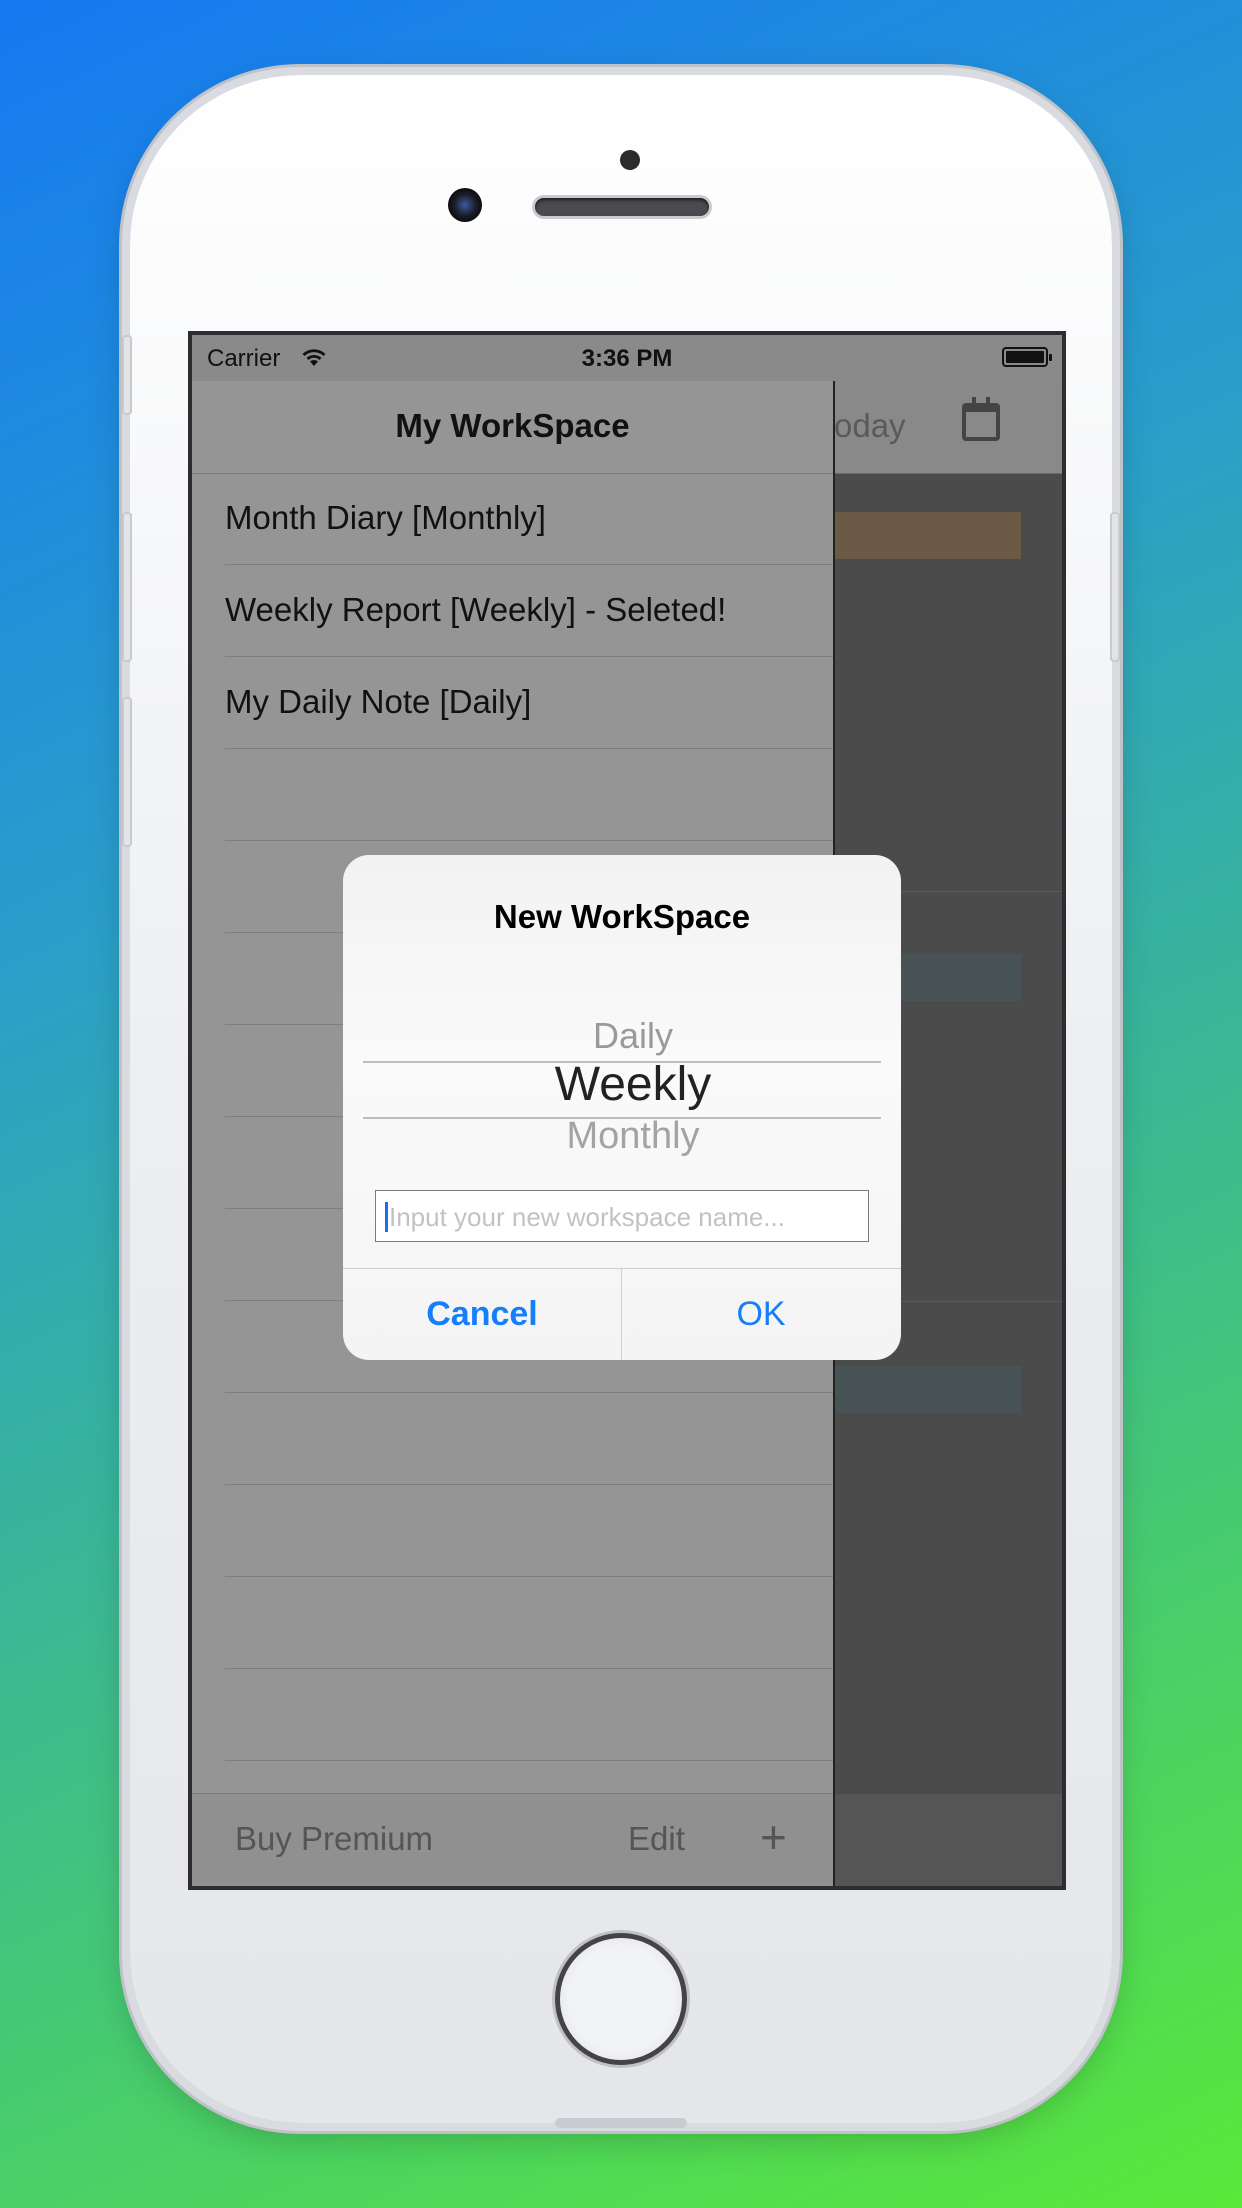 This screenshot has width=1242, height=2208. What do you see at coordinates (981, 419) in the screenshot?
I see `calendar-icon` at bounding box center [981, 419].